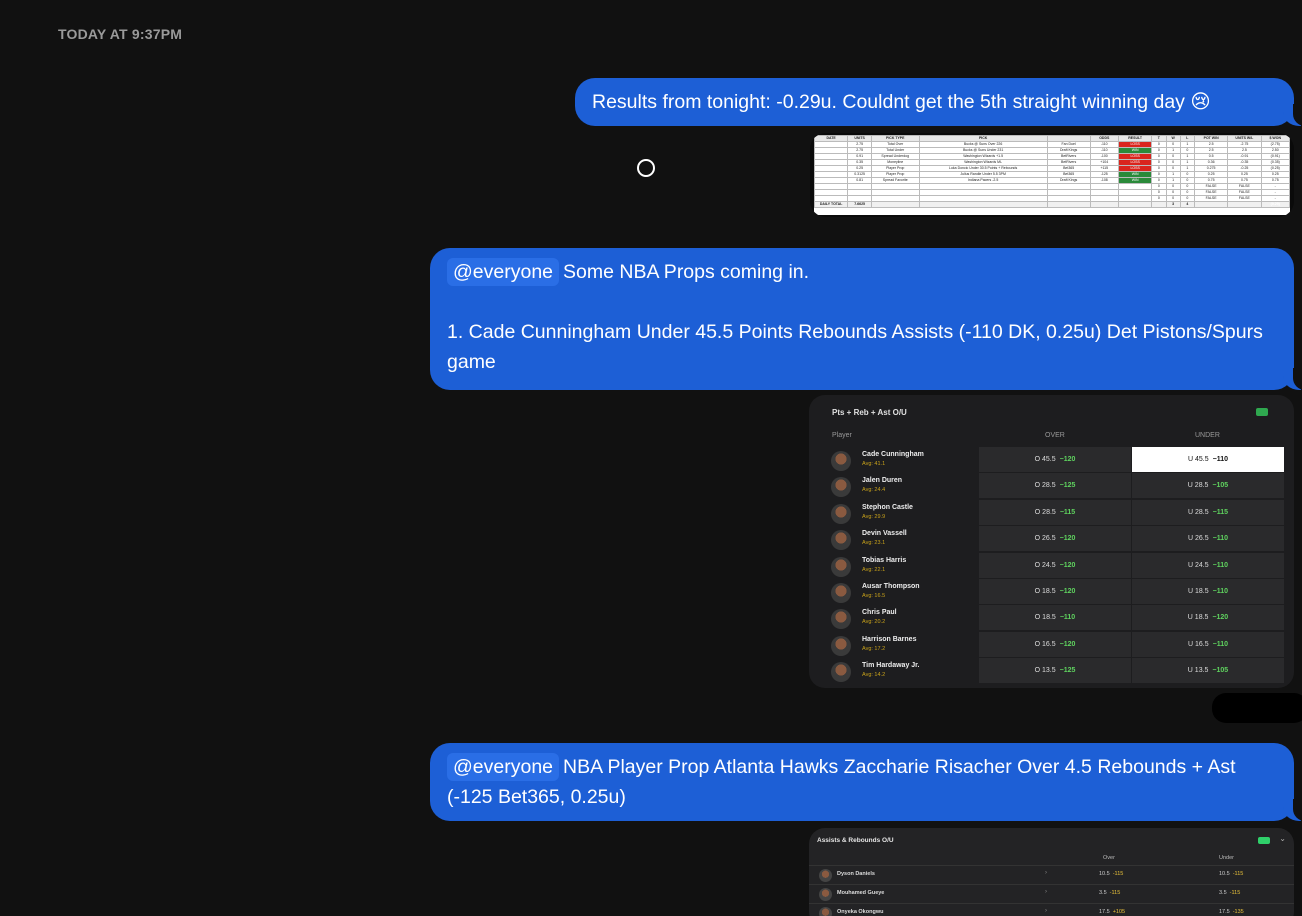  I want to click on player-name: Mouhamed Gueye, so click(861, 893).